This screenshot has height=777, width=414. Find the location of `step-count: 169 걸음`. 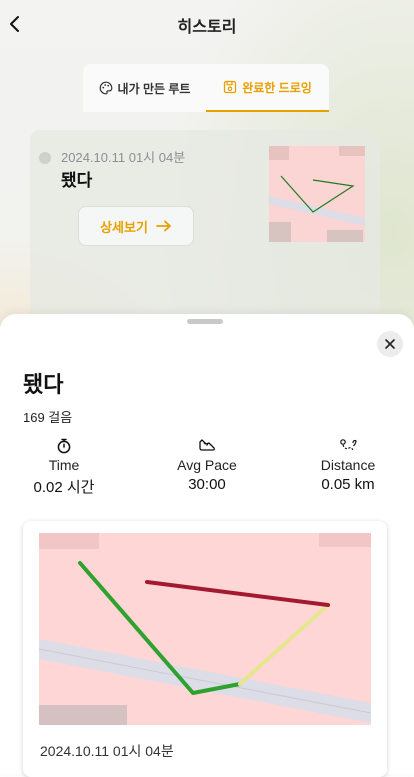

step-count: 169 걸음 is located at coordinates (48, 417).